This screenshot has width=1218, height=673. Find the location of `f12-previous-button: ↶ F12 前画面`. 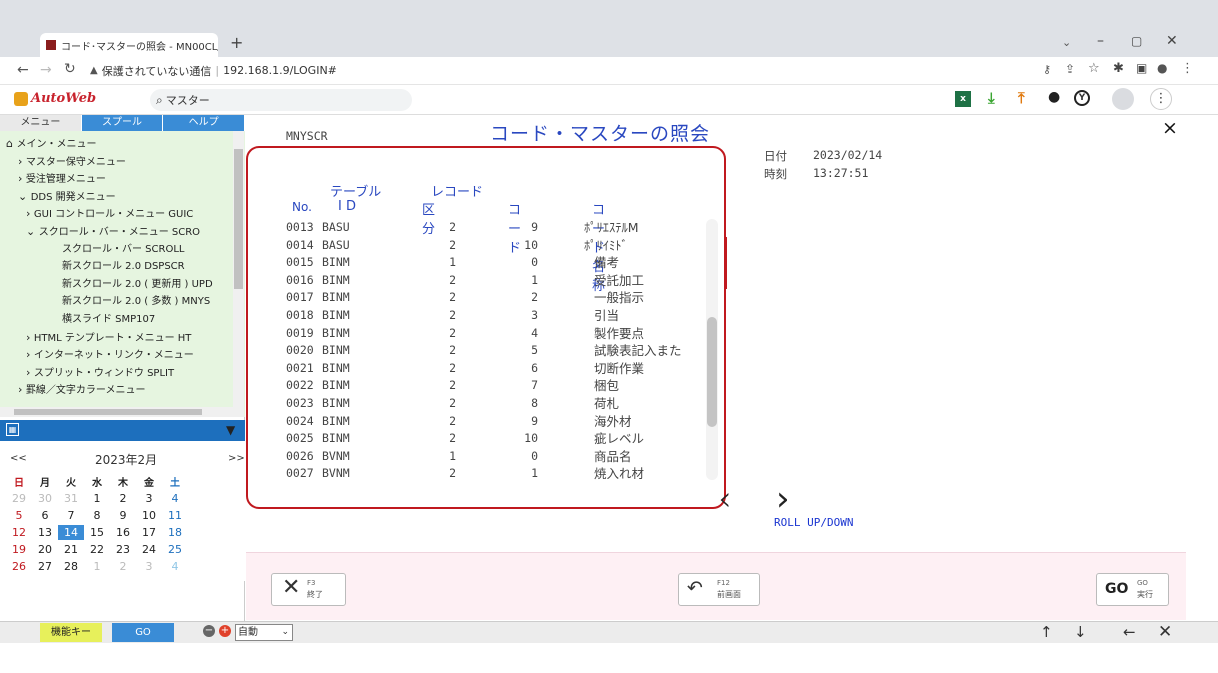

f12-previous-button: ↶ F12 前画面 is located at coordinates (719, 589).